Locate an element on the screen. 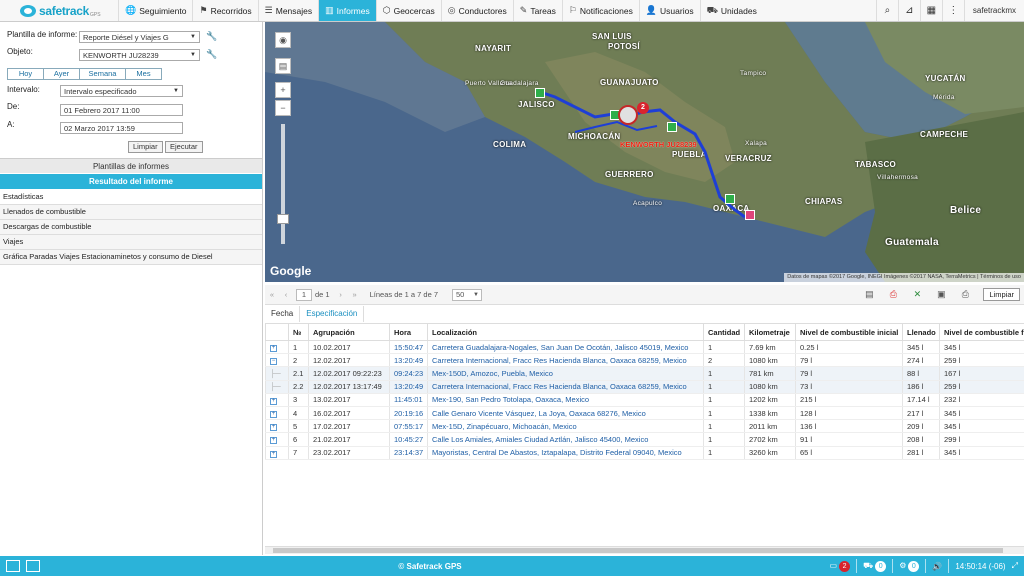  document-export-icon: ▣ is located at coordinates (941, 294).